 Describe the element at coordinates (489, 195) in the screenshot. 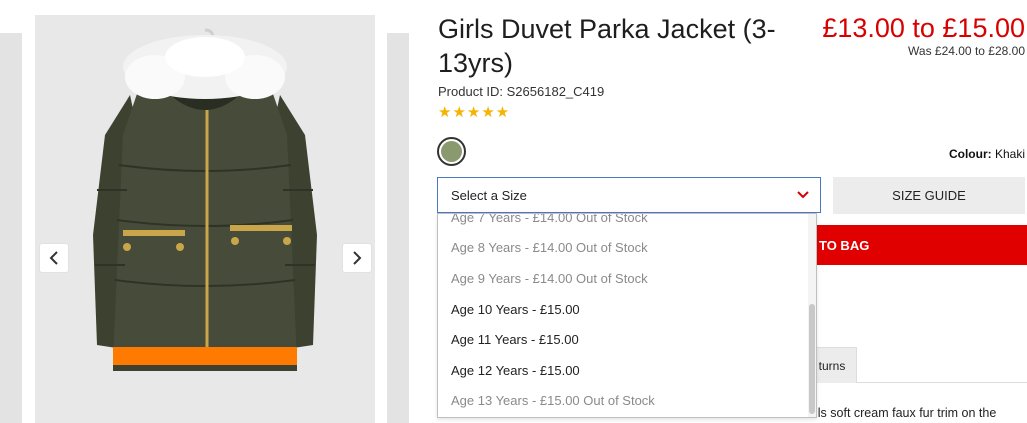

I see `size-select-placeholder: Select a Size` at that location.